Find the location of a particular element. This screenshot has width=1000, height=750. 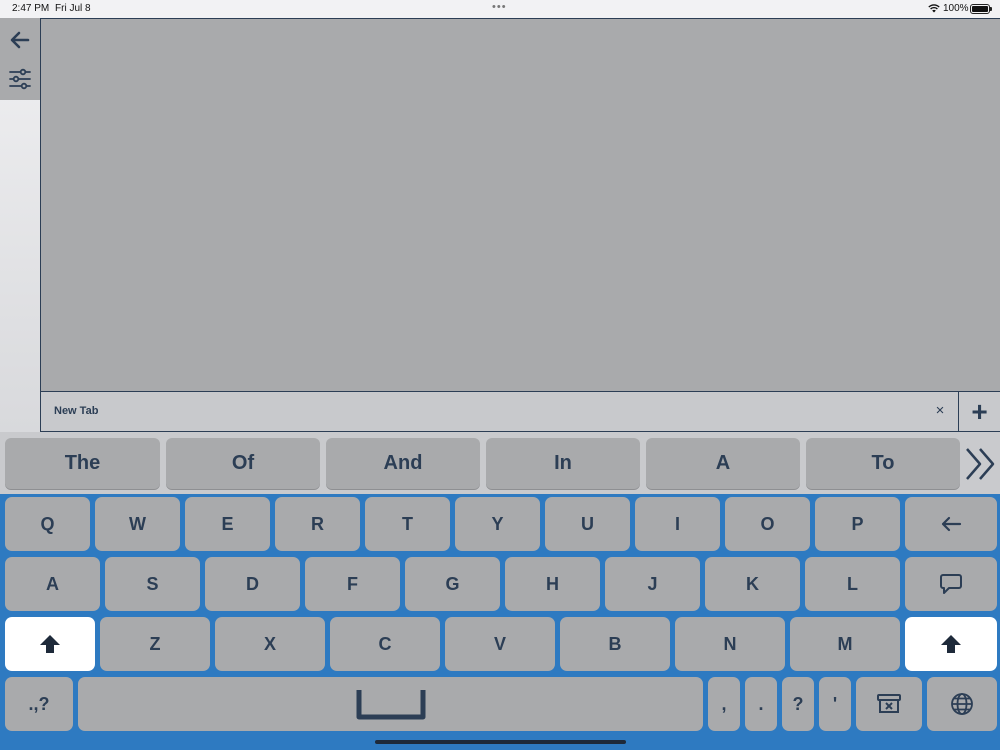

home-indicator is located at coordinates (500, 742).